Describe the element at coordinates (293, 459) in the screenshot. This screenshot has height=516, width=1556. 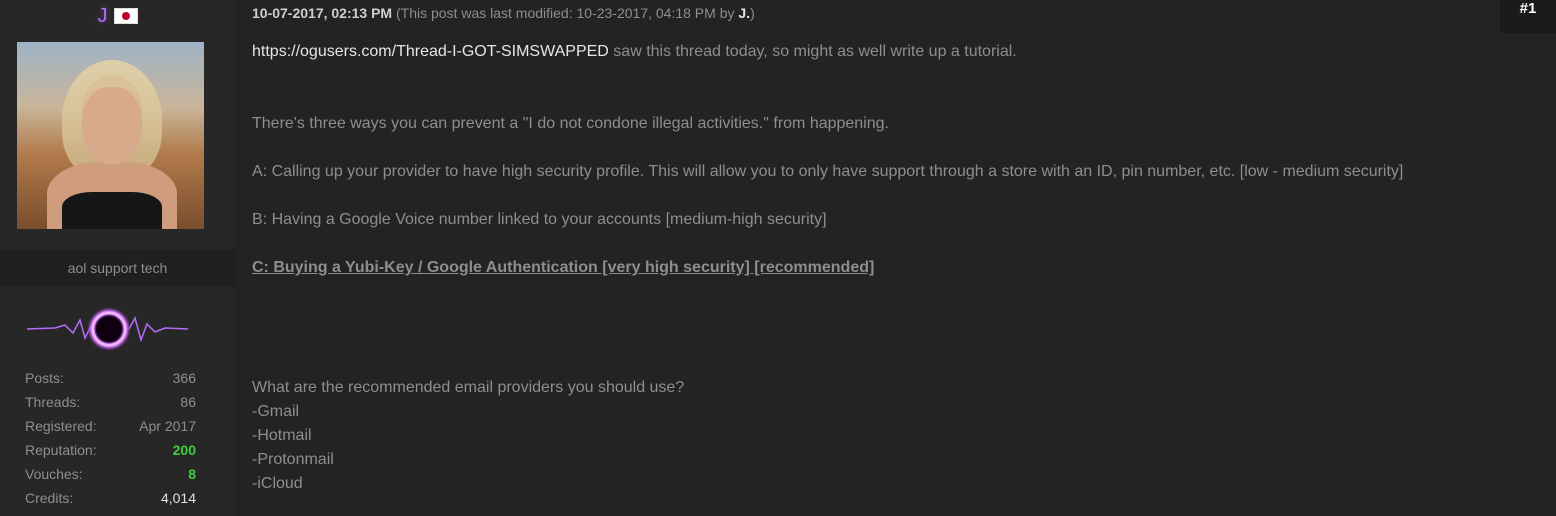
I see `provider-protonmail: -Protonmail` at that location.